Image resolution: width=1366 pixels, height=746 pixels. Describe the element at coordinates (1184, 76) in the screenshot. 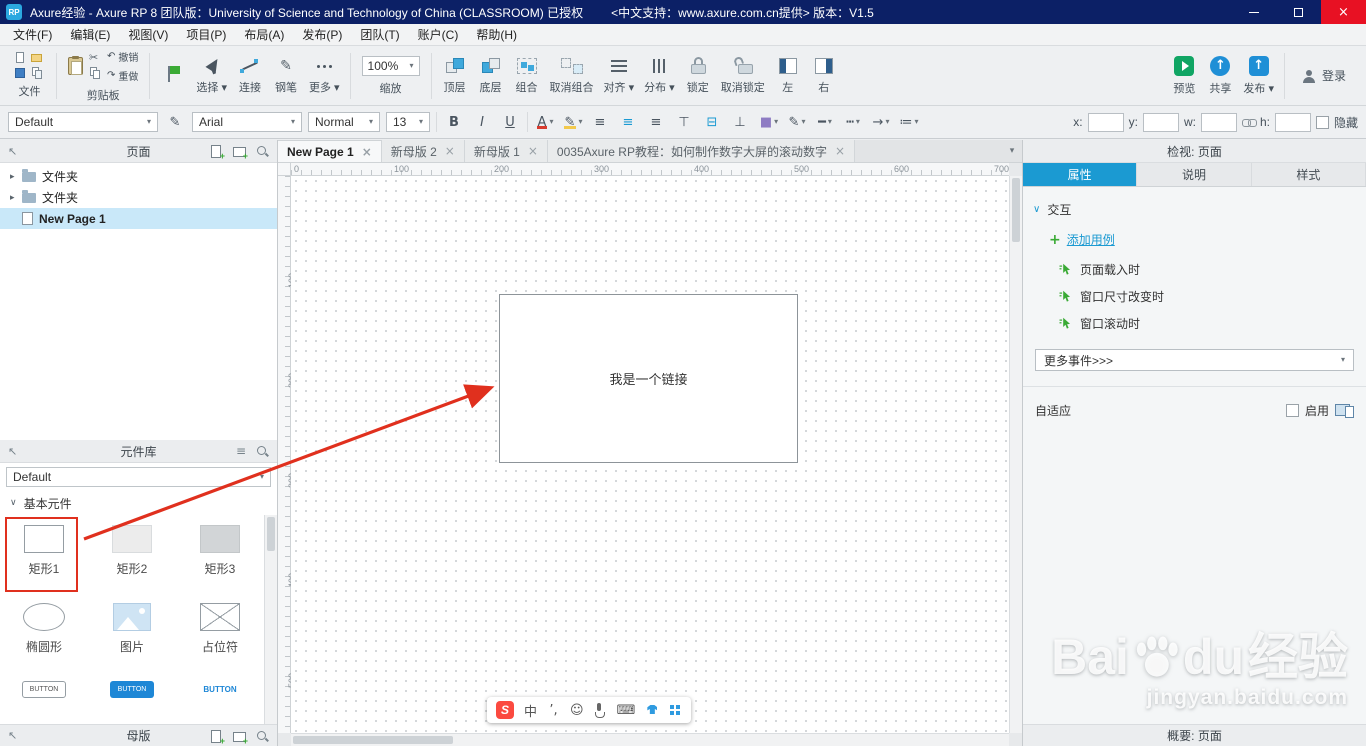

I see `preview-button: 预览` at that location.